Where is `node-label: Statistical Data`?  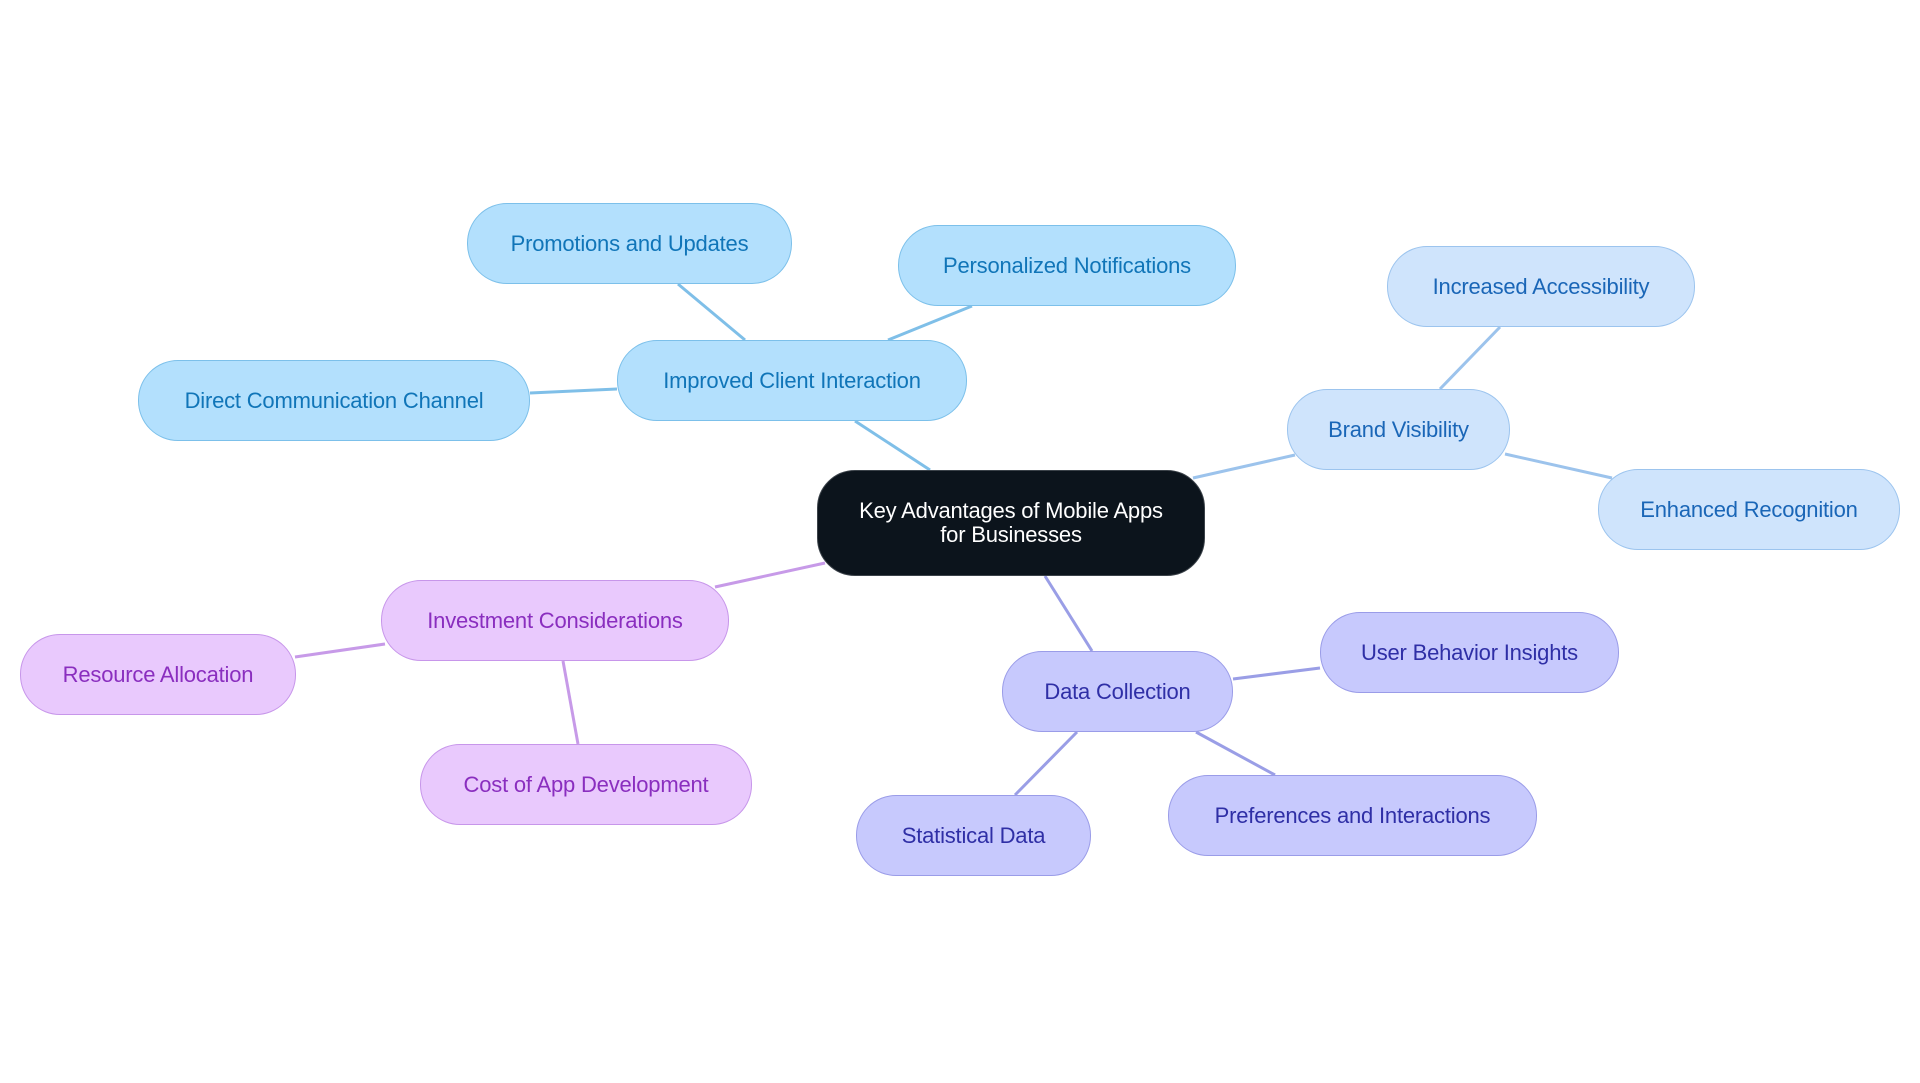
node-label: Statistical Data is located at coordinates (973, 835).